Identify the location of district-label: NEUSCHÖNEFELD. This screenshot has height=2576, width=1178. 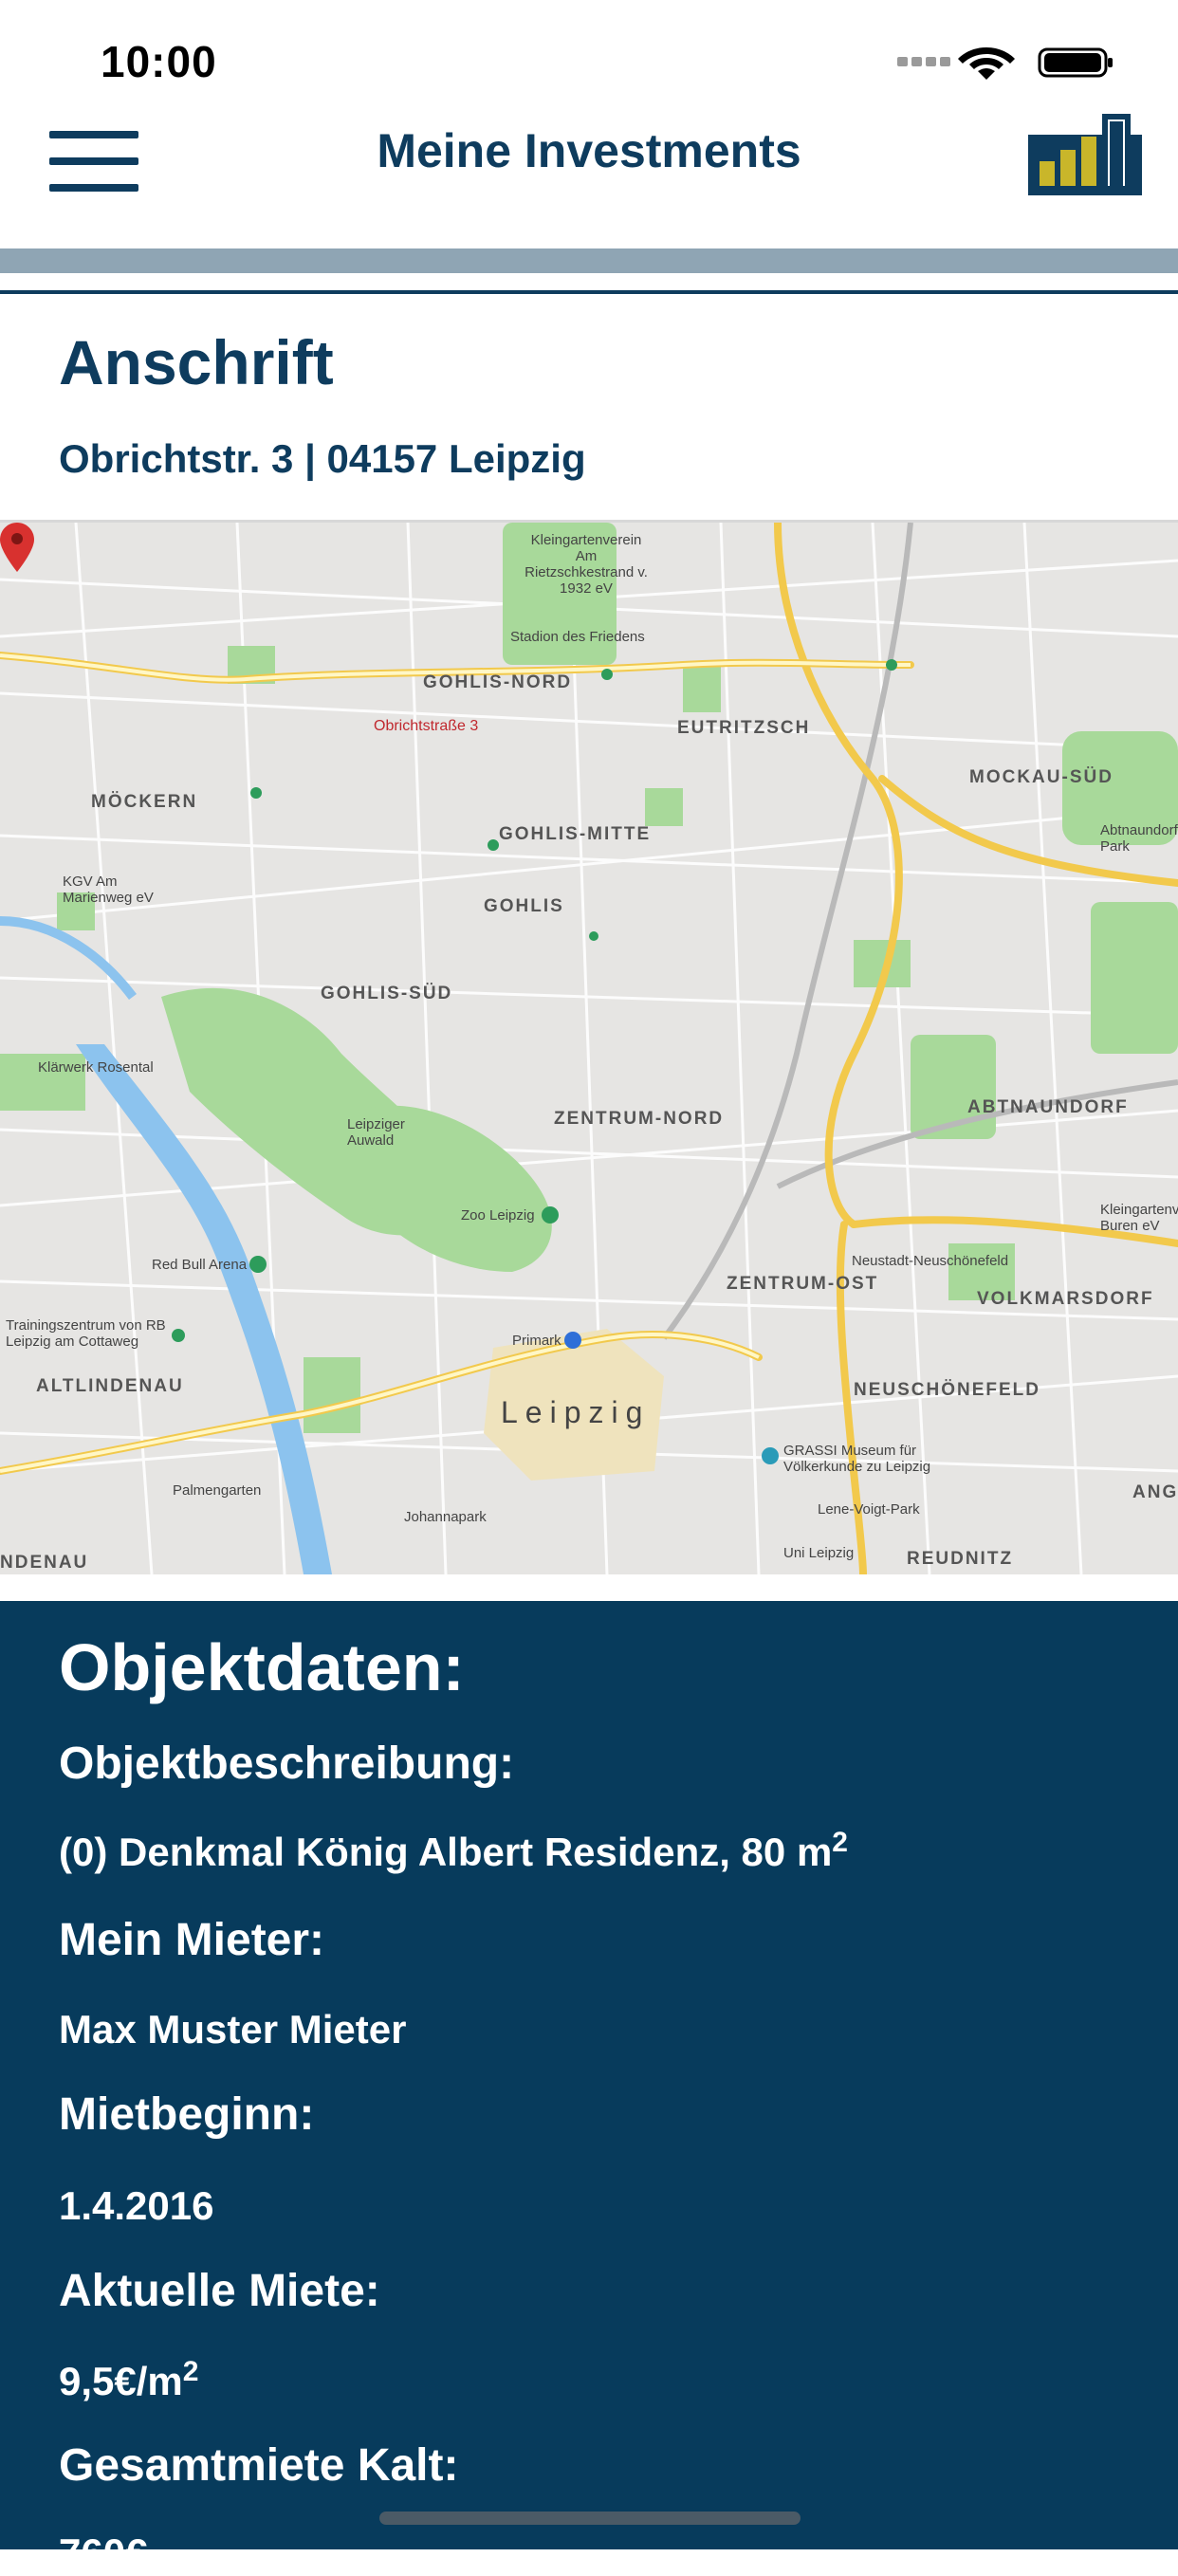
(947, 1390).